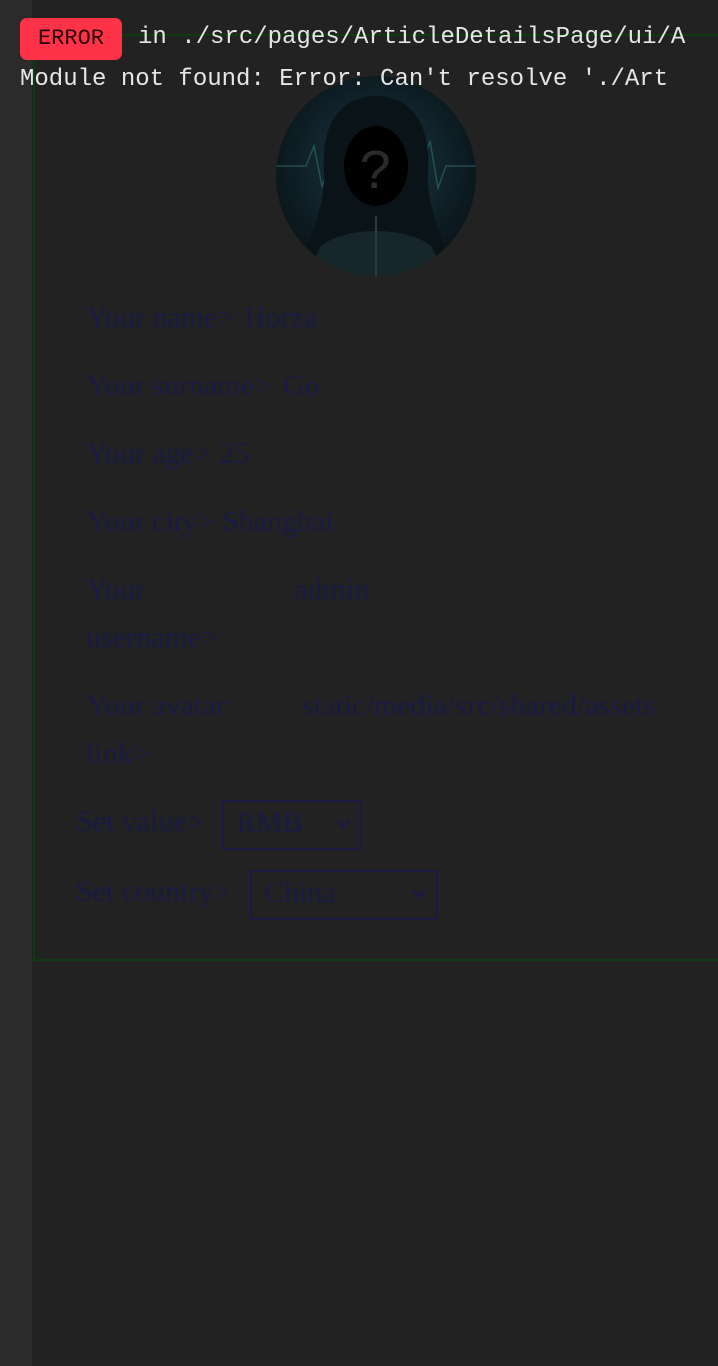 Image resolution: width=718 pixels, height=1366 pixels. I want to click on city-label: Your city>, so click(150, 521).